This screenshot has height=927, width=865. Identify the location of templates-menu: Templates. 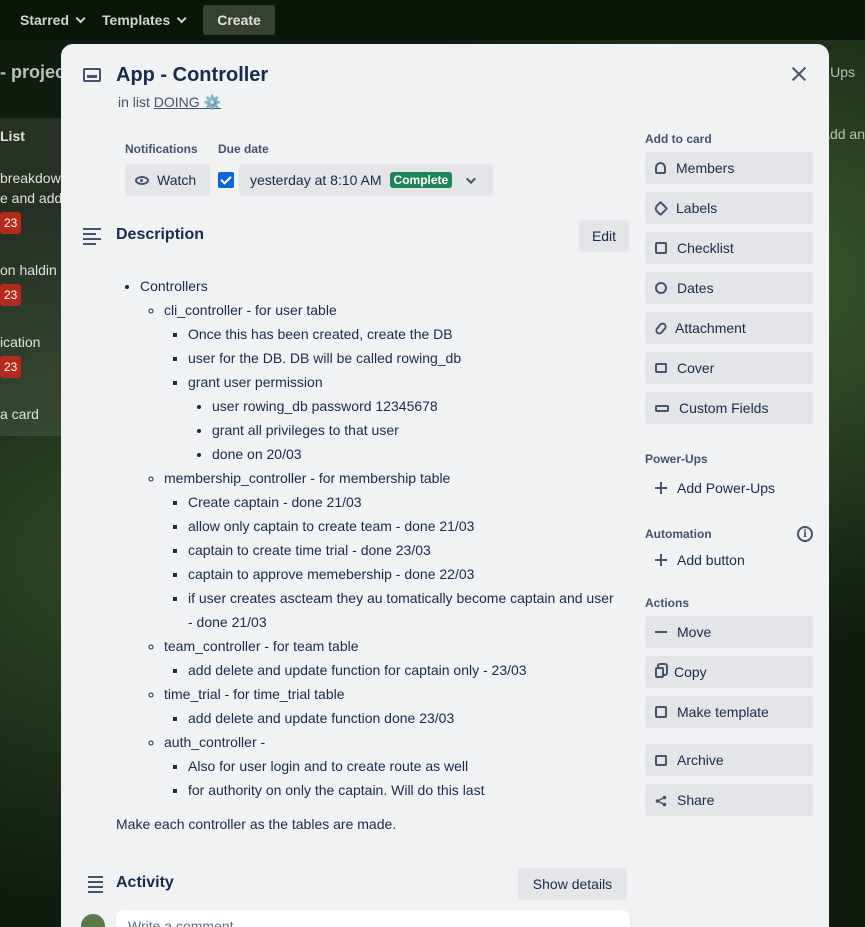
(144, 20).